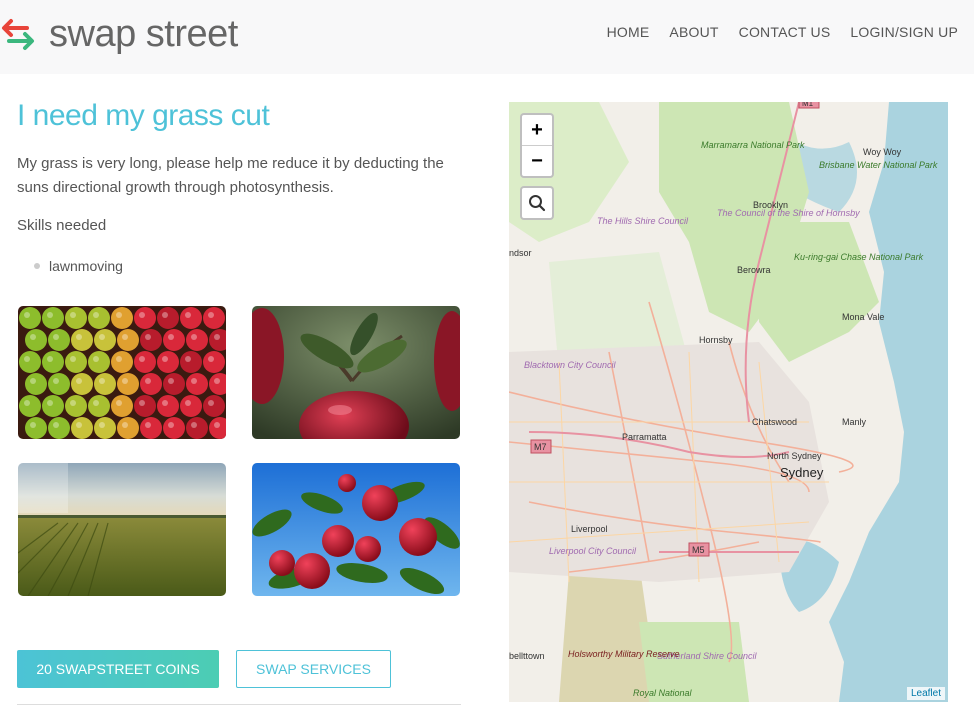 This screenshot has height=714, width=974. I want to click on map-label-liverpool: Liverpool, so click(589, 529).